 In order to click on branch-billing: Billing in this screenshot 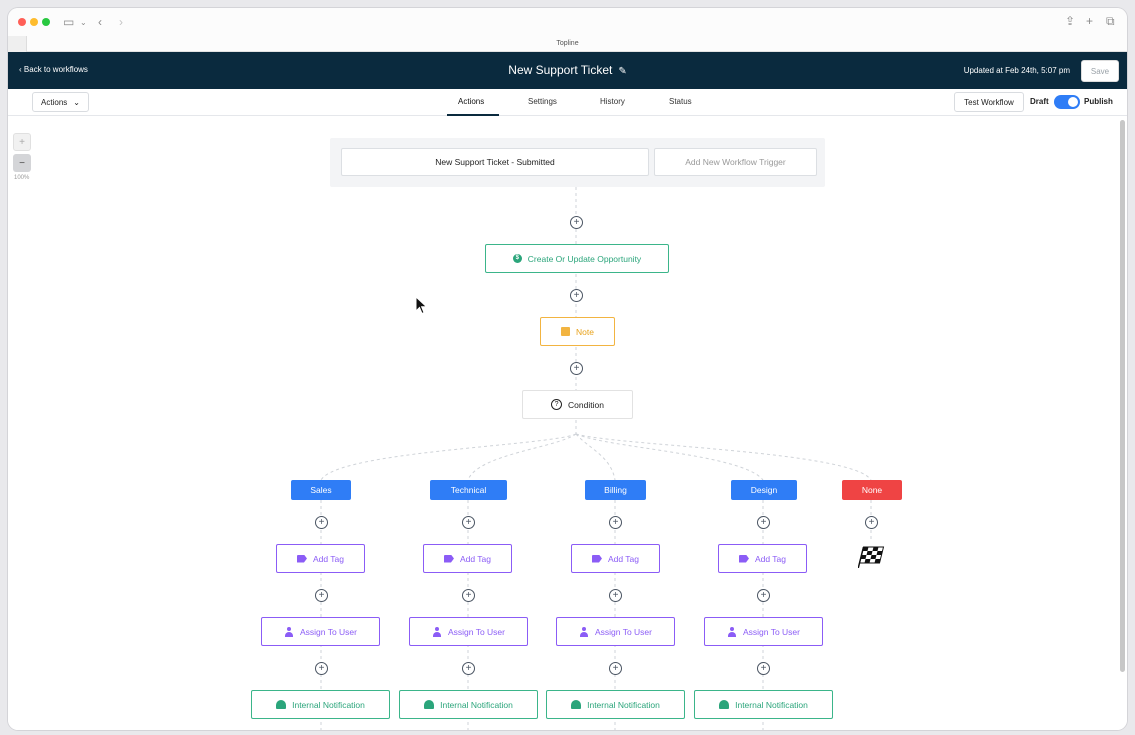, I will do `click(615, 490)`.